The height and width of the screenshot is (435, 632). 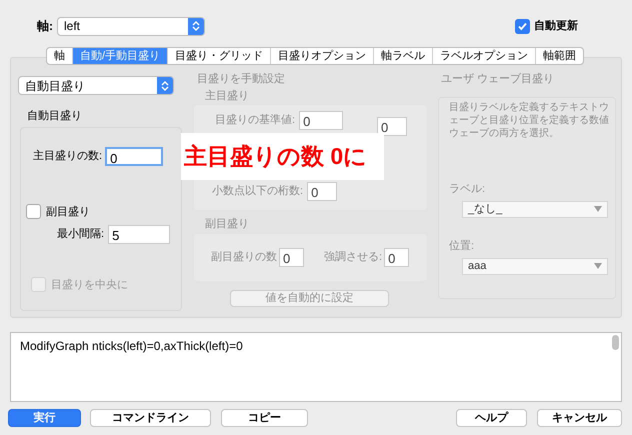 I want to click on annotation: 主目盛りの数 0に, so click(x=282, y=156).